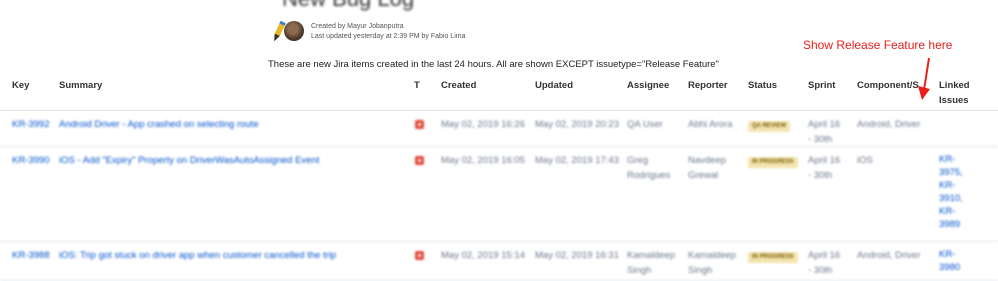 The image size is (998, 281). Describe the element at coordinates (707, 168) in the screenshot. I see `reporter-cell: Navdeep Grewal` at that location.